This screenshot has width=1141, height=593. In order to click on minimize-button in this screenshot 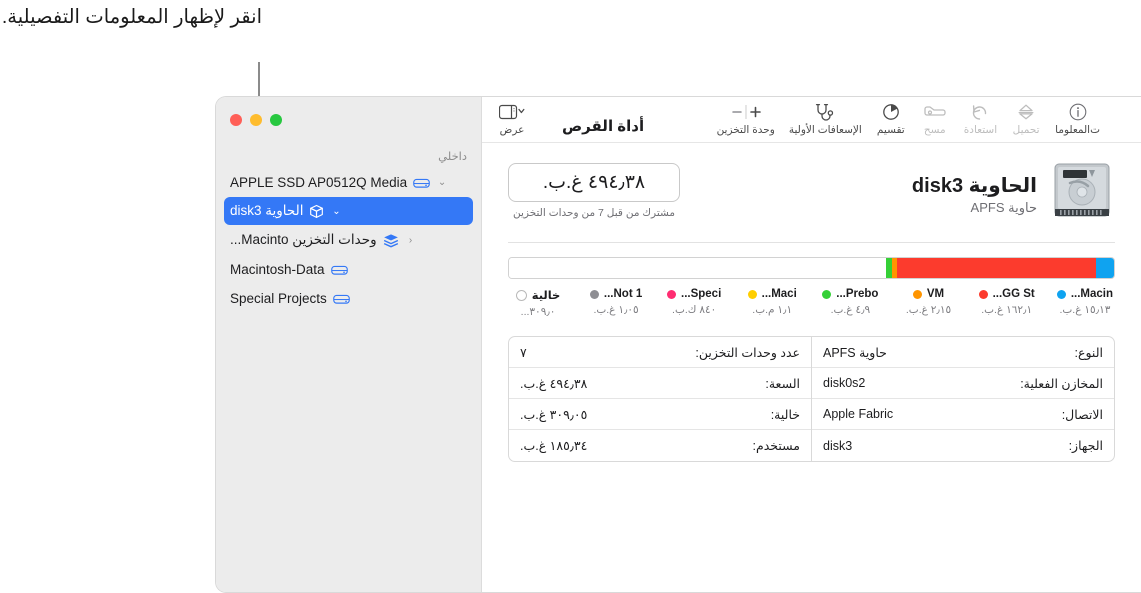, I will do `click(256, 120)`.